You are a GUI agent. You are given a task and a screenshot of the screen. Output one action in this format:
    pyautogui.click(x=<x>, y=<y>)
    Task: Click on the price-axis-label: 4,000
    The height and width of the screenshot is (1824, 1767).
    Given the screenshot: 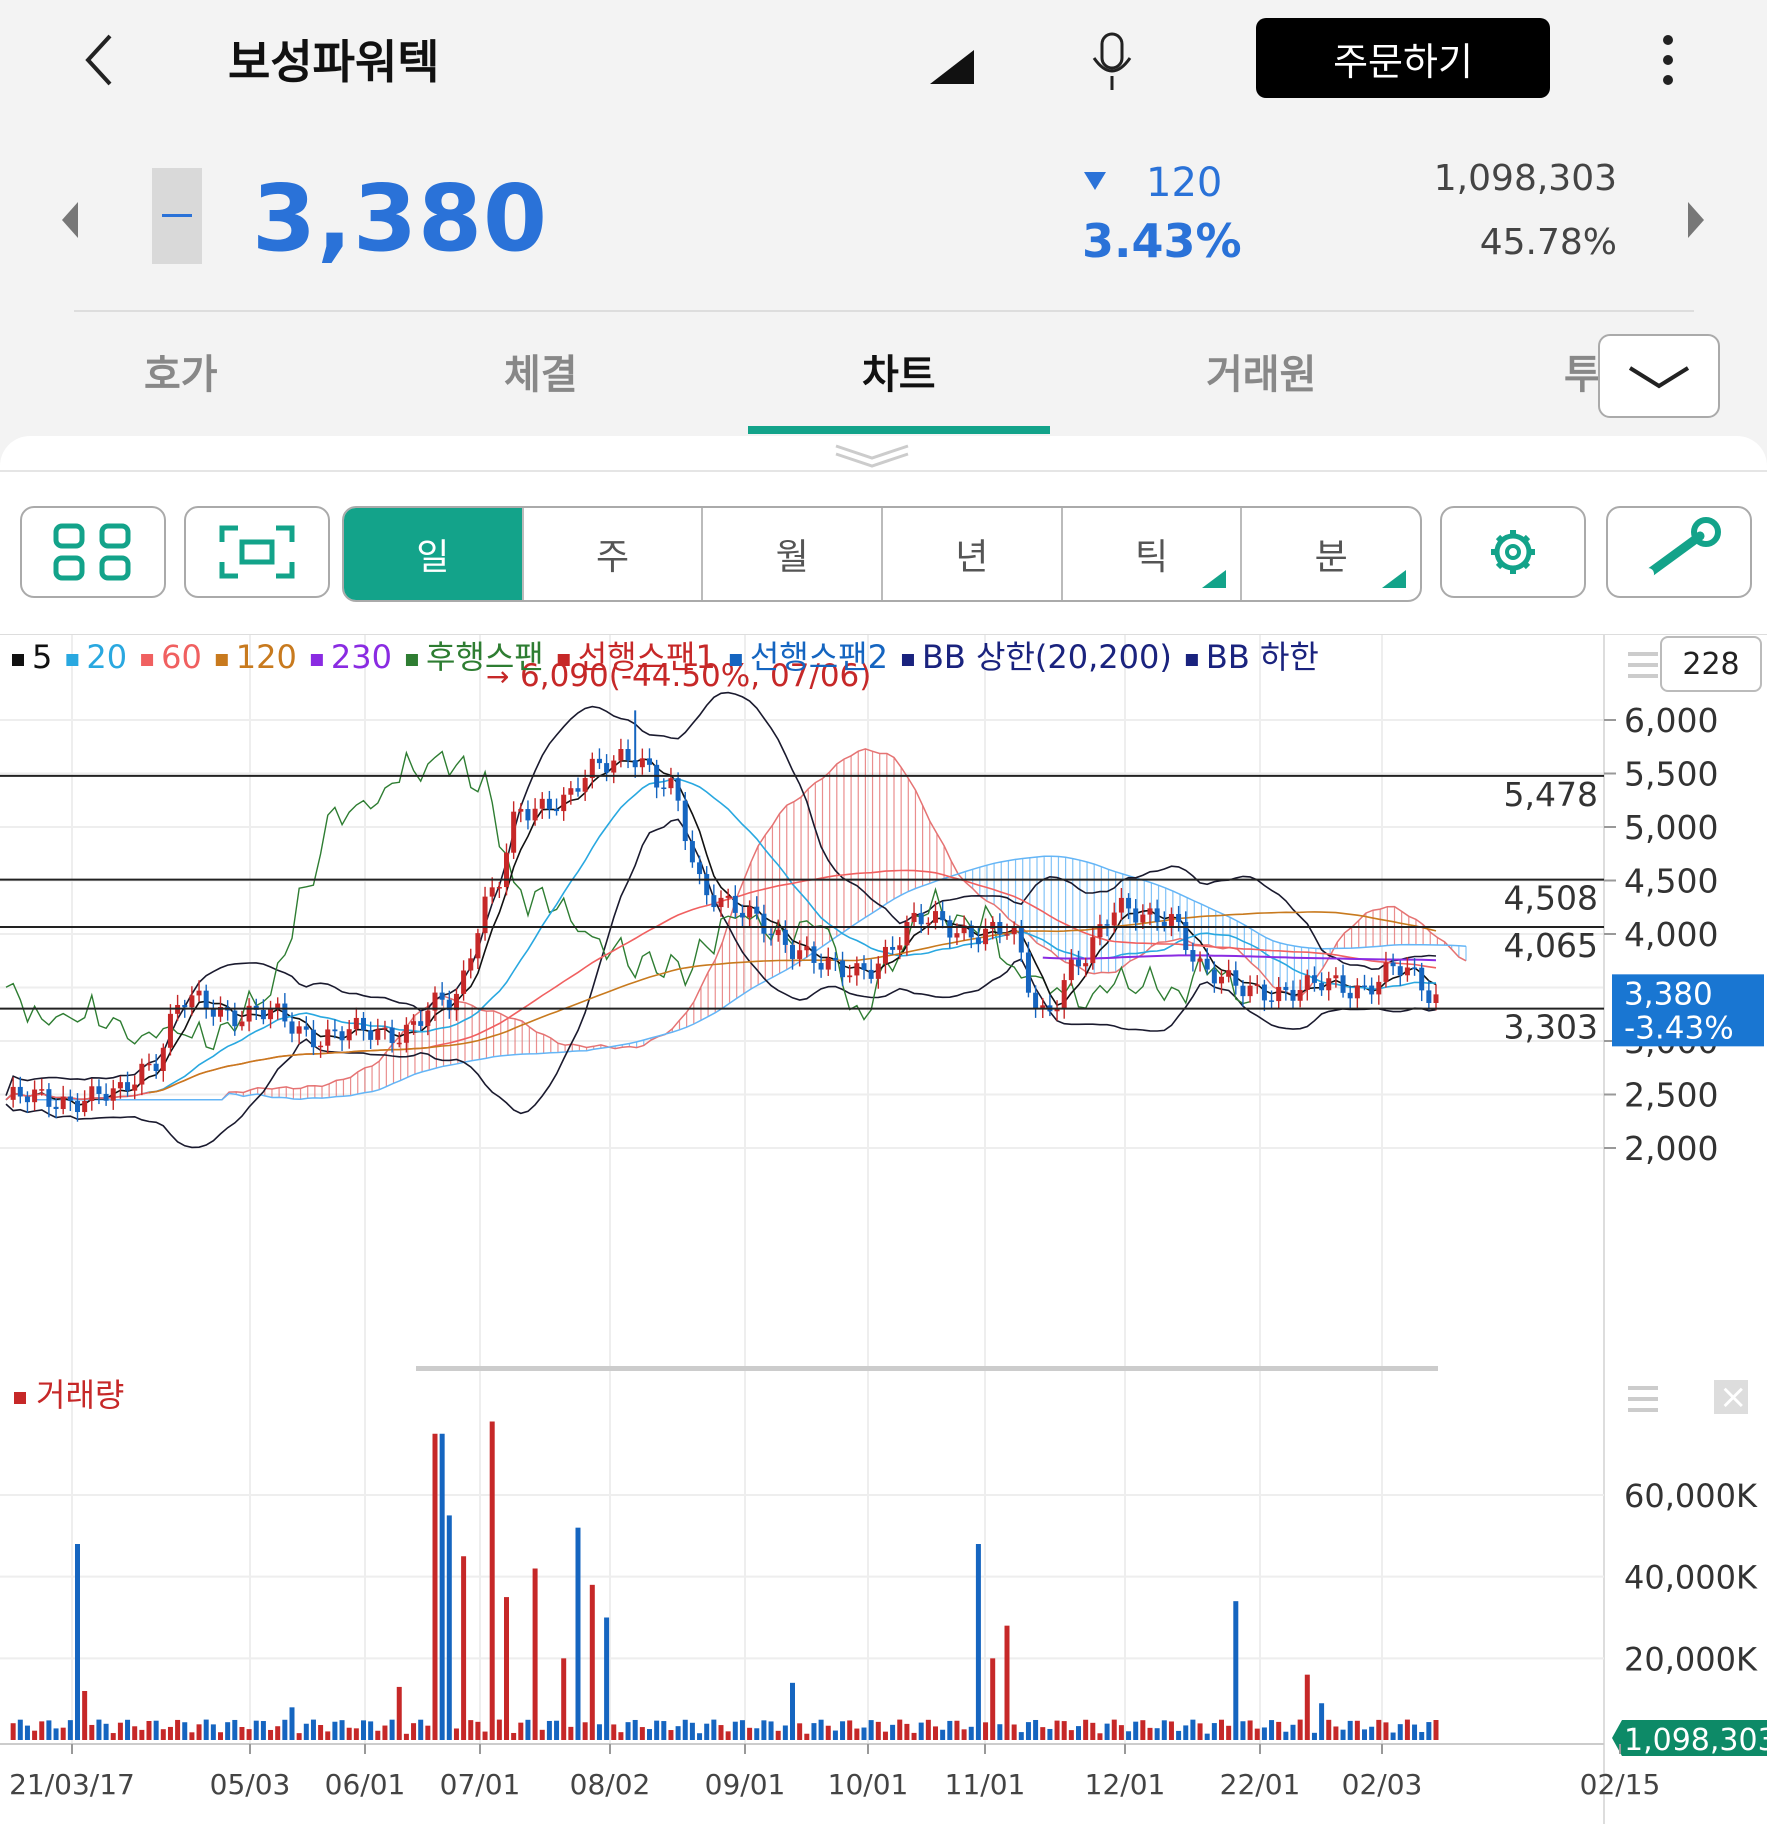 What is the action you would take?
    pyautogui.click(x=1671, y=934)
    